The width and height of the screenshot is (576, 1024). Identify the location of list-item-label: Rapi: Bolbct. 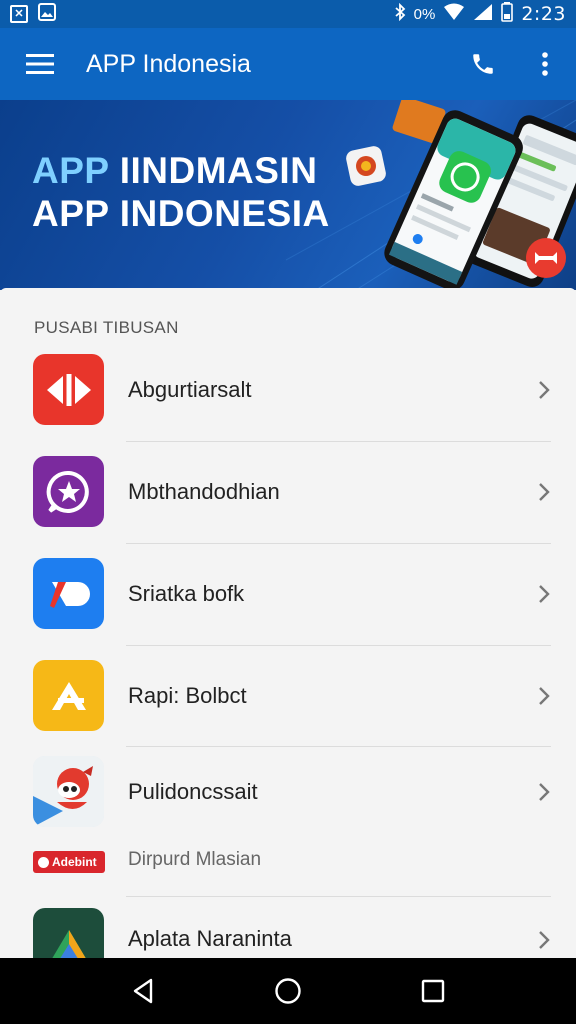
(187, 695).